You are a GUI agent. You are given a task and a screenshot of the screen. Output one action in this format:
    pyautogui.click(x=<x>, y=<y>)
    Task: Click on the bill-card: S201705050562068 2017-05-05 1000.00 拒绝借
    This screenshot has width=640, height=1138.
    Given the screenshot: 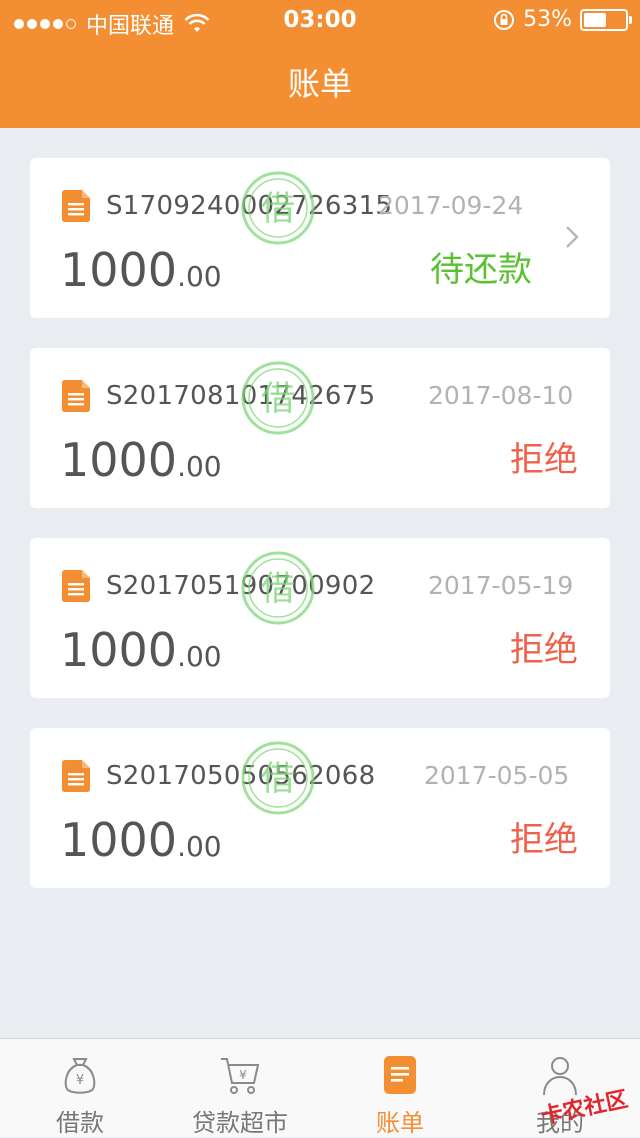 What is the action you would take?
    pyautogui.click(x=320, y=808)
    